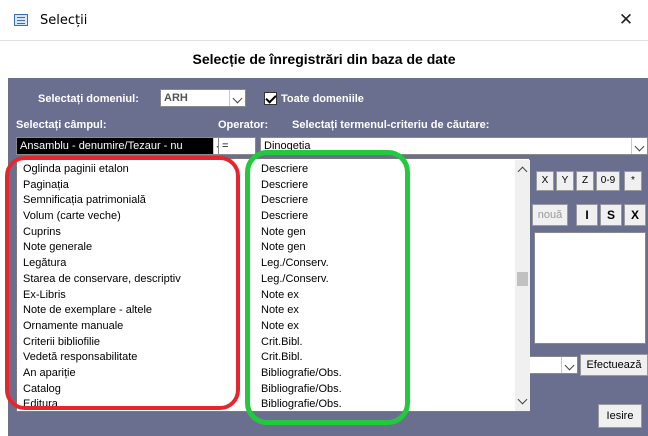  I want to click on wildcard-button: *, so click(633, 181).